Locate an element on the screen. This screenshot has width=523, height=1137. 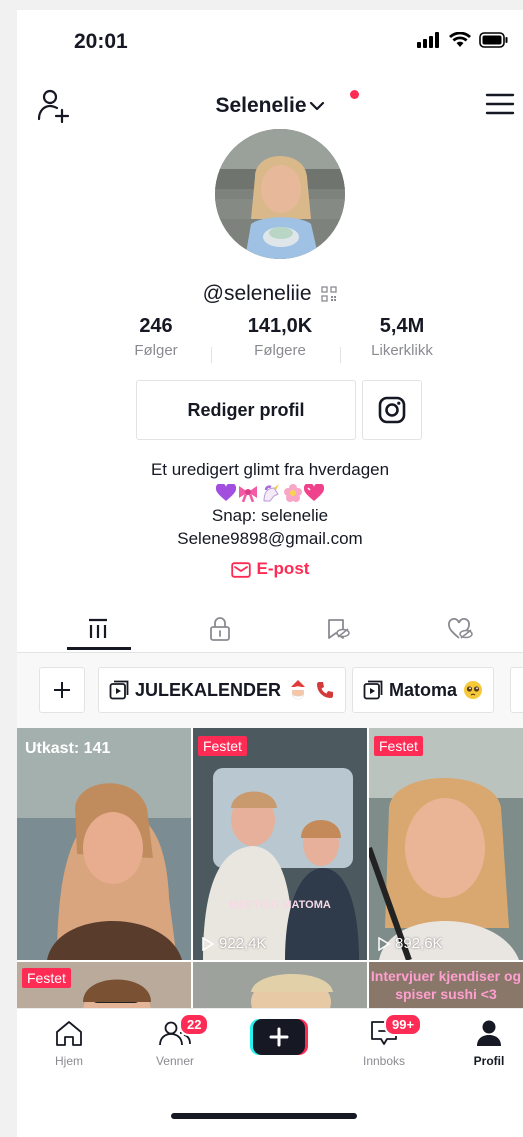
create-button is located at coordinates (279, 1037).